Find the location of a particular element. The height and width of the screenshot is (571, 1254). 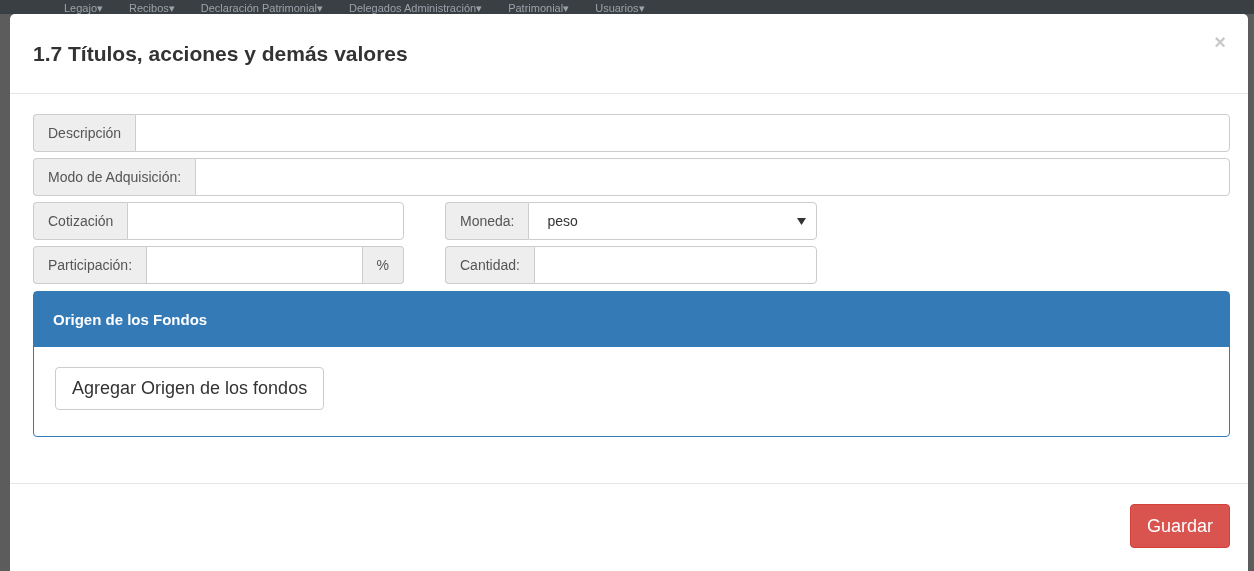

add-button: Agregar Origen de los fondos is located at coordinates (190, 388).